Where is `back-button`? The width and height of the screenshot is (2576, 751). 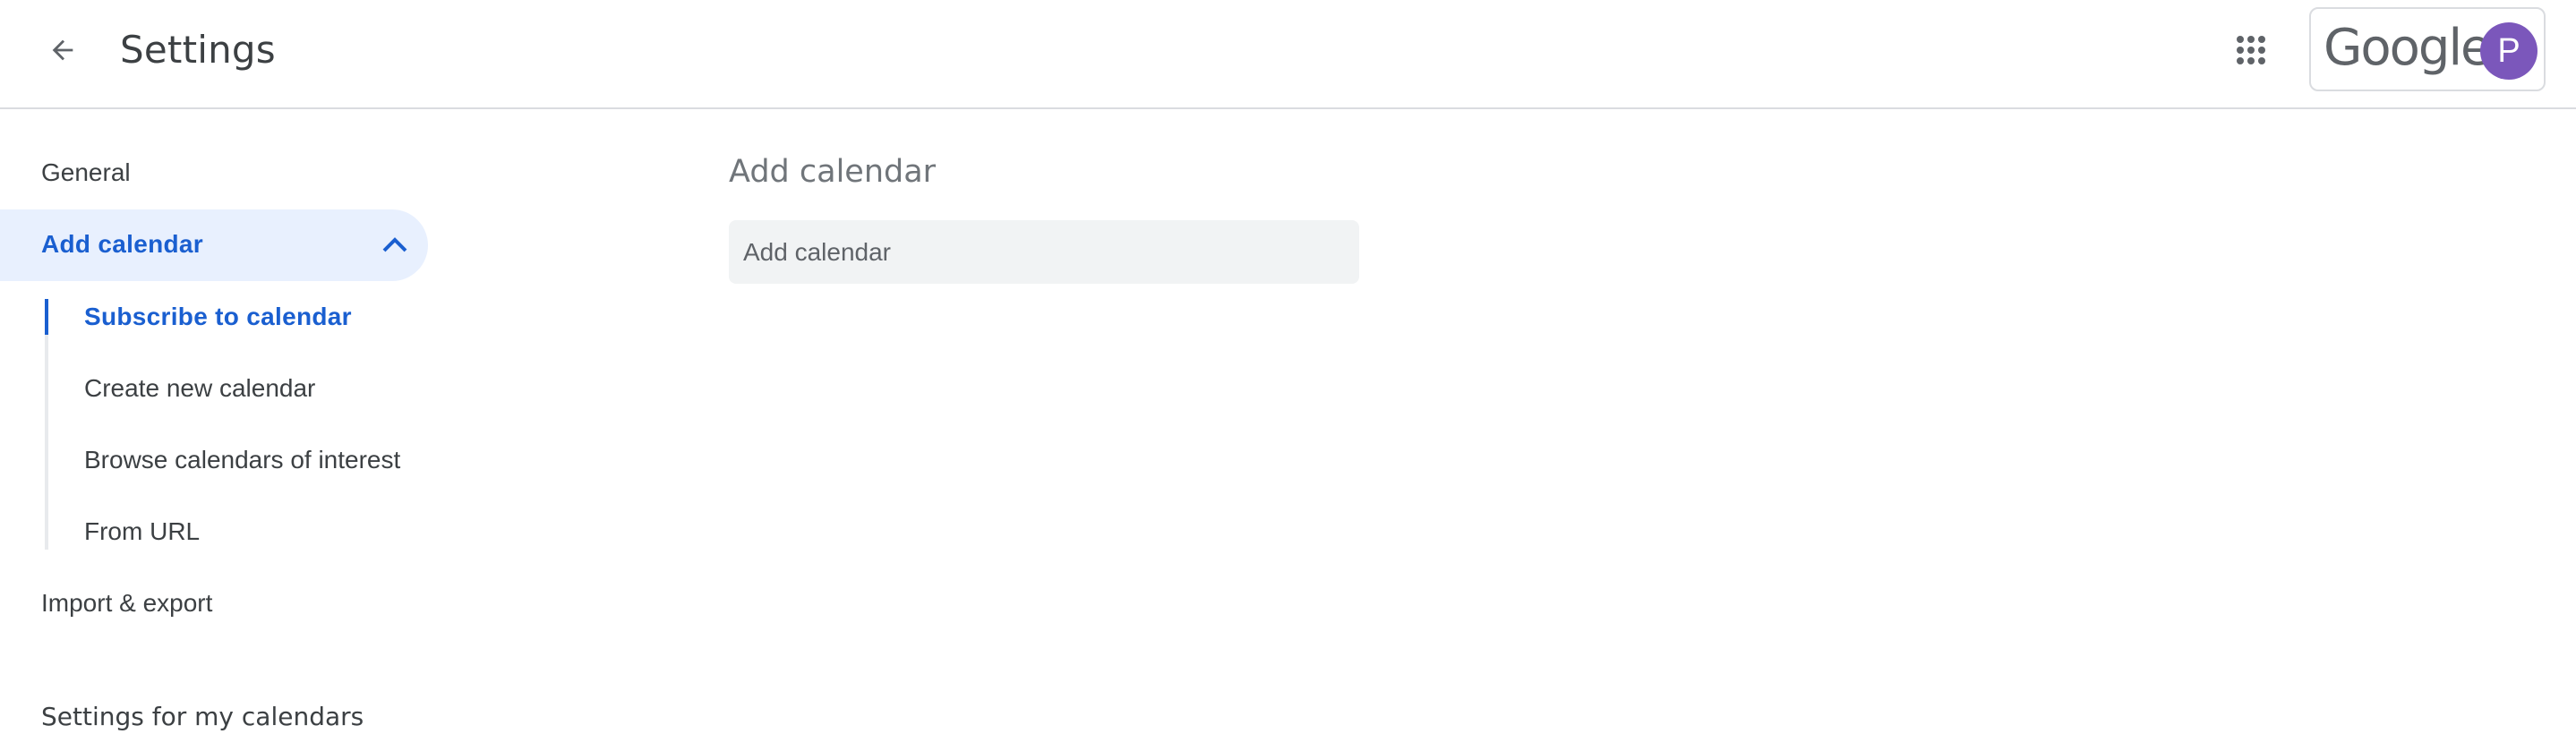
back-button is located at coordinates (62, 50).